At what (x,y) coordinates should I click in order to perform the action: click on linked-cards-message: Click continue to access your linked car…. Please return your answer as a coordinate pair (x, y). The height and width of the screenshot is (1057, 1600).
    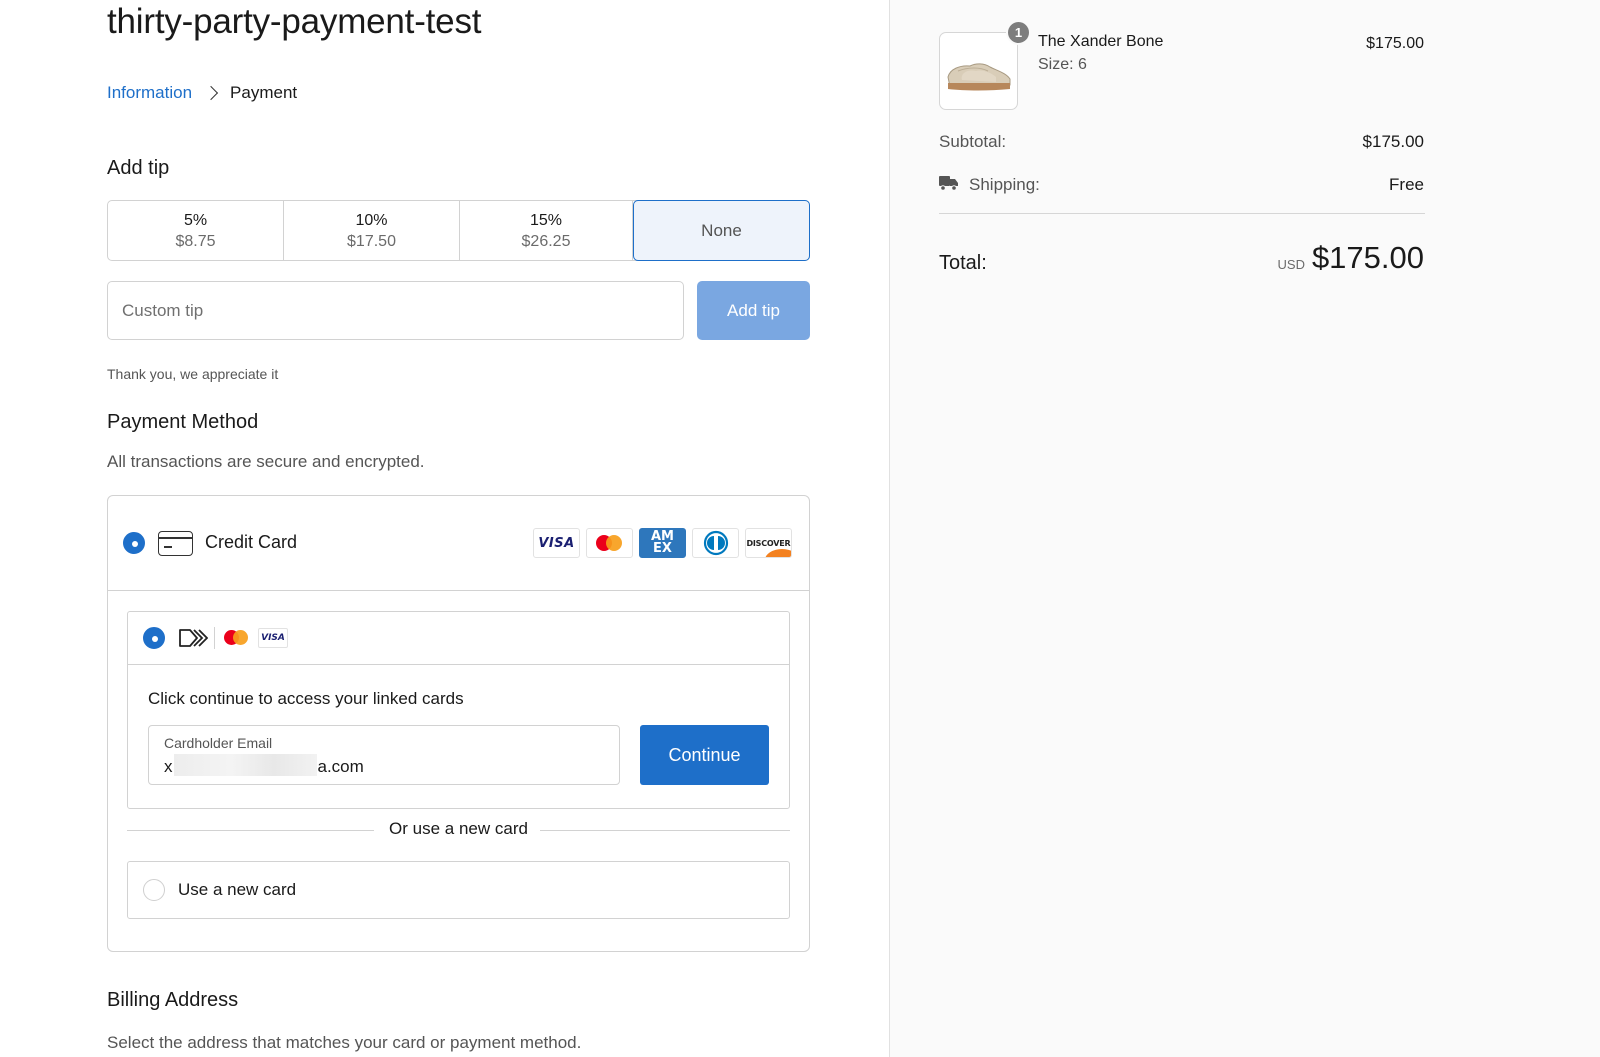
    Looking at the image, I should click on (306, 698).